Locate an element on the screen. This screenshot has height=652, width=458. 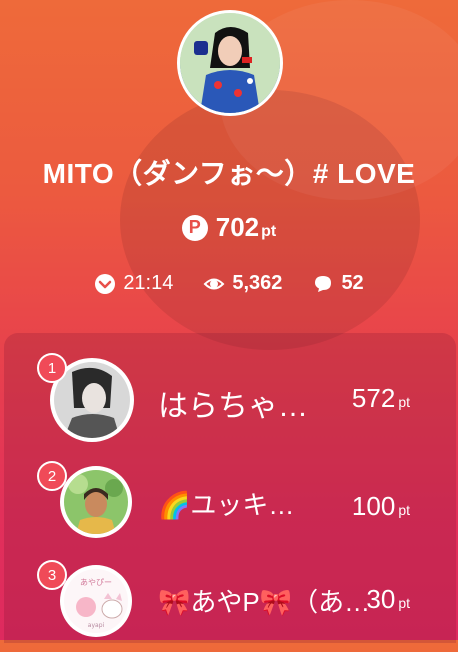
ranking-points: 100 pt is located at coordinates (381, 506).